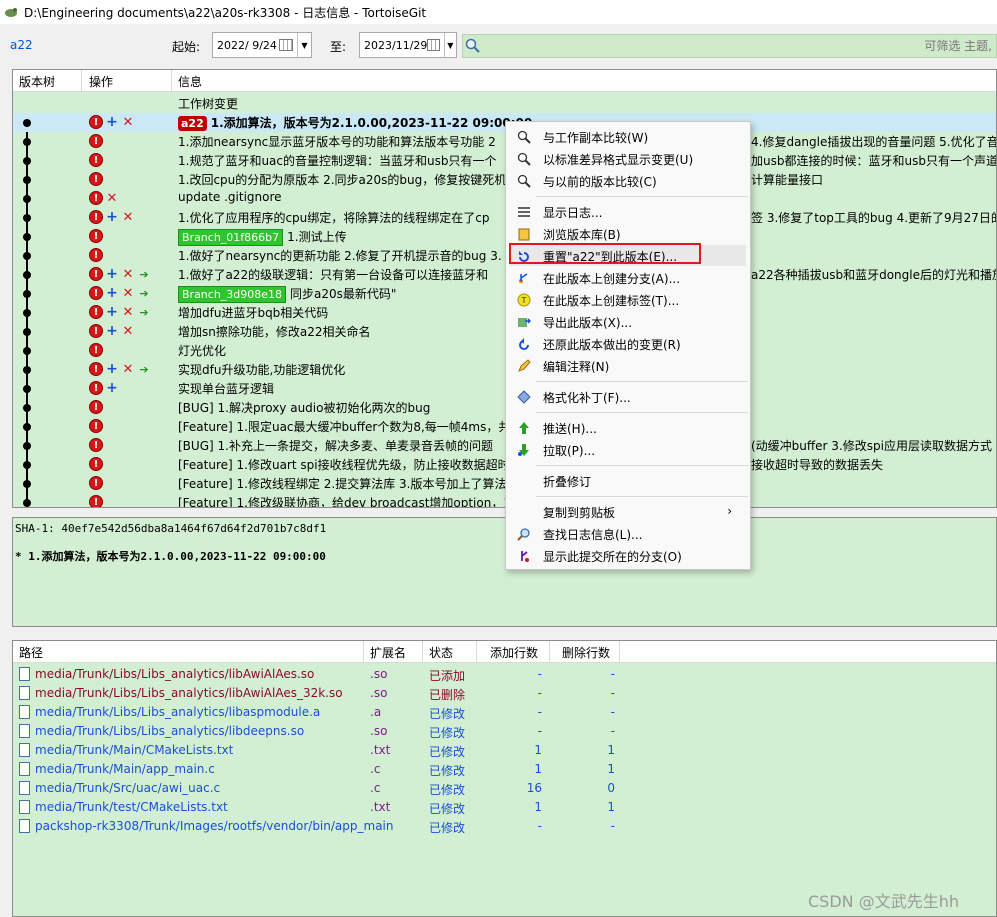 The width and height of the screenshot is (997, 917). Describe the element at coordinates (524, 300) in the screenshot. I see `svg-text: T` at that location.